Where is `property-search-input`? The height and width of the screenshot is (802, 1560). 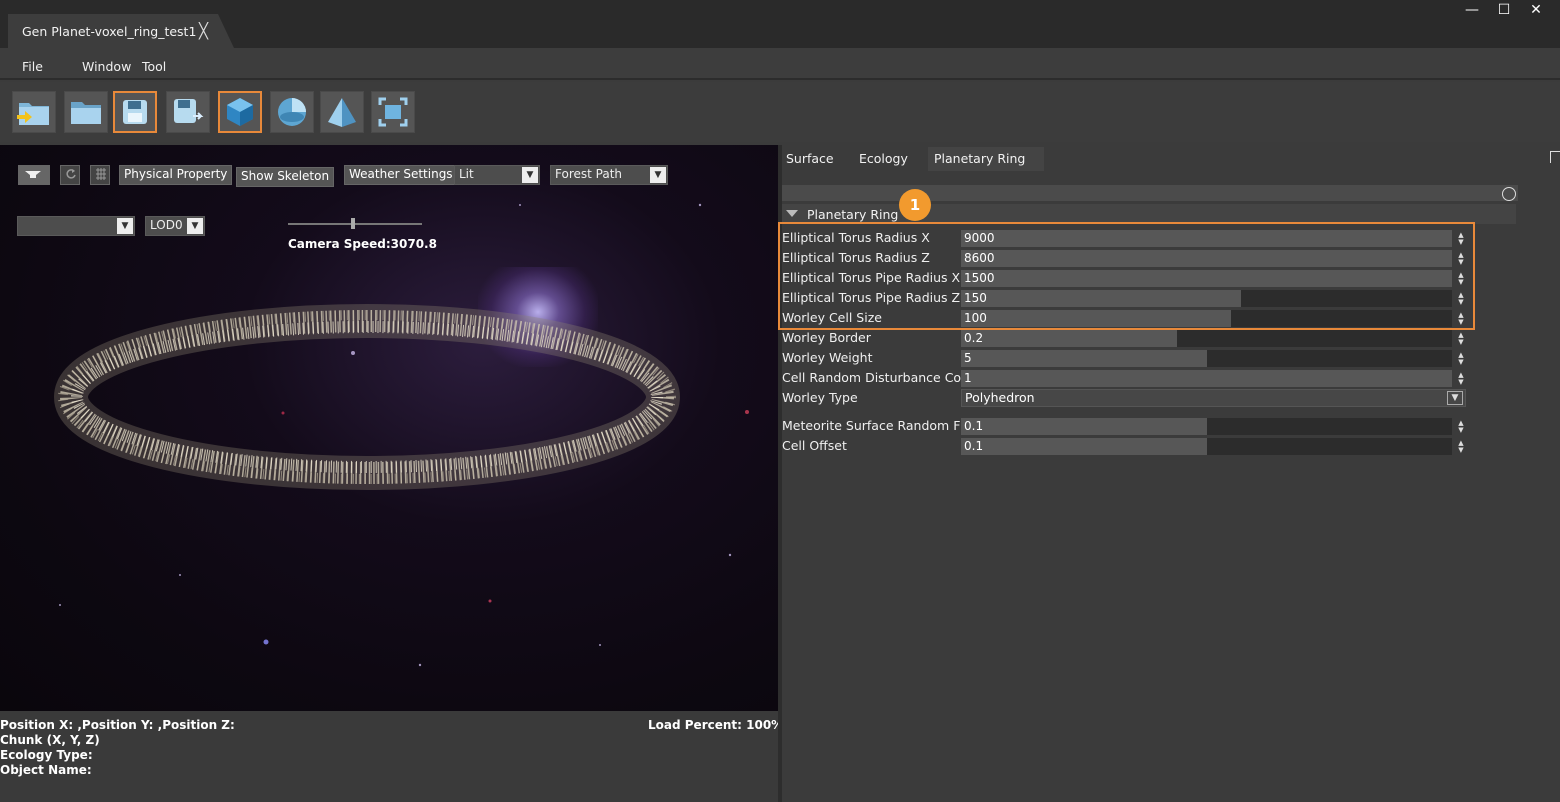 property-search-input is located at coordinates (1150, 193).